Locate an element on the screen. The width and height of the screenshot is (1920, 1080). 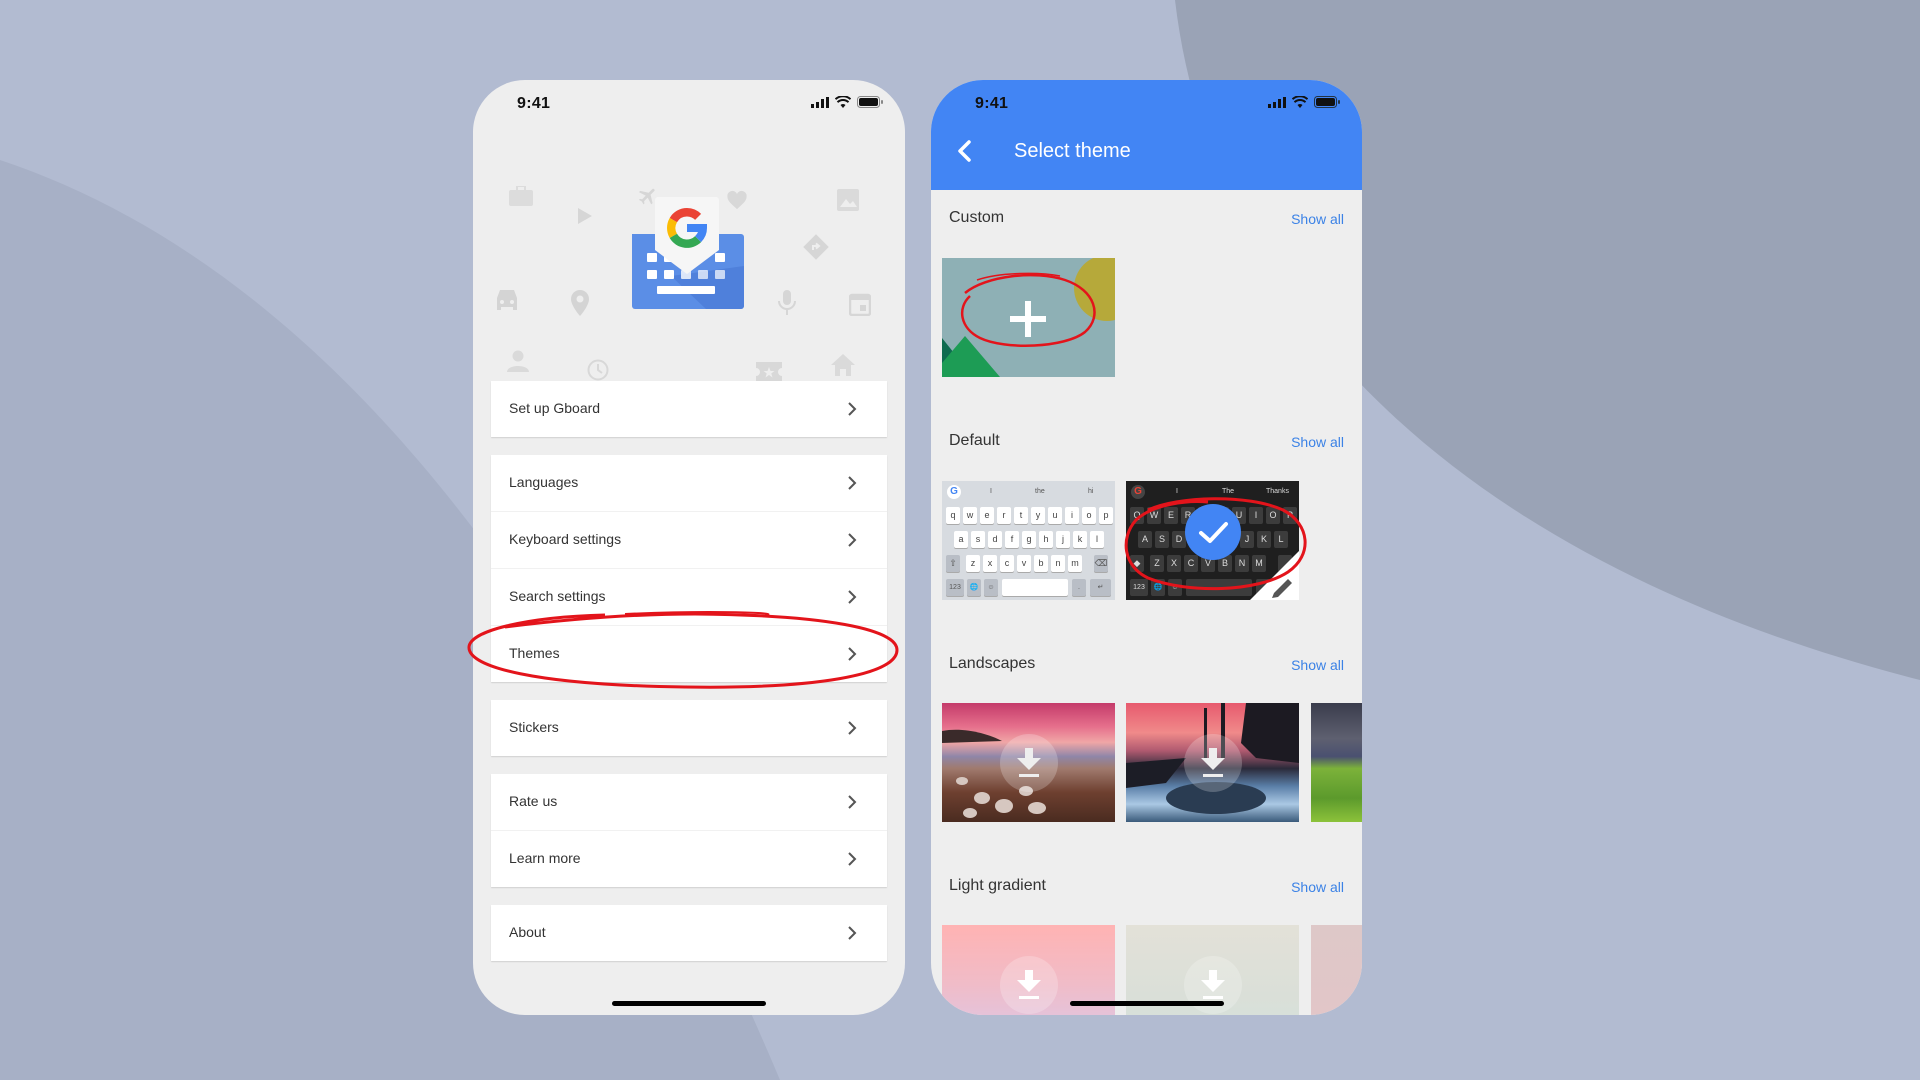
theme-landscape-waterfall is located at coordinates (1212, 762).